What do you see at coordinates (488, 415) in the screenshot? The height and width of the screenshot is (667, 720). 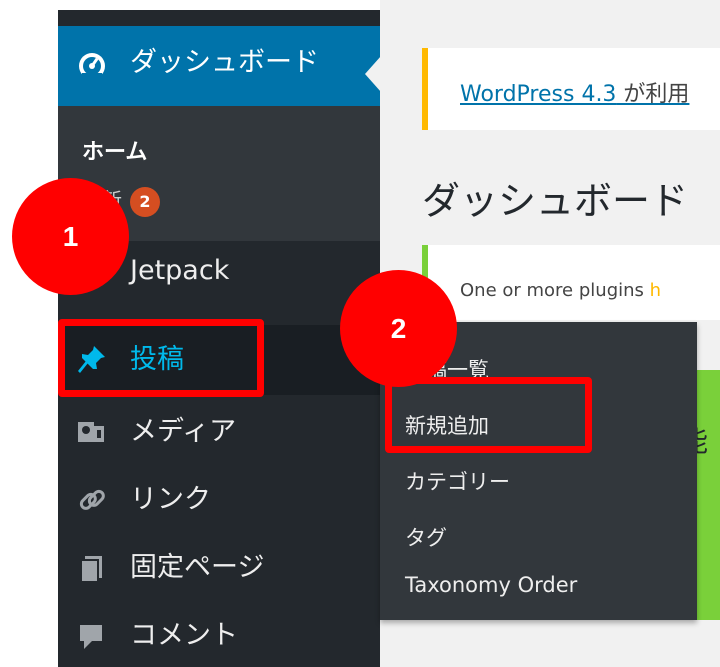 I see `highlight-box-add-new` at bounding box center [488, 415].